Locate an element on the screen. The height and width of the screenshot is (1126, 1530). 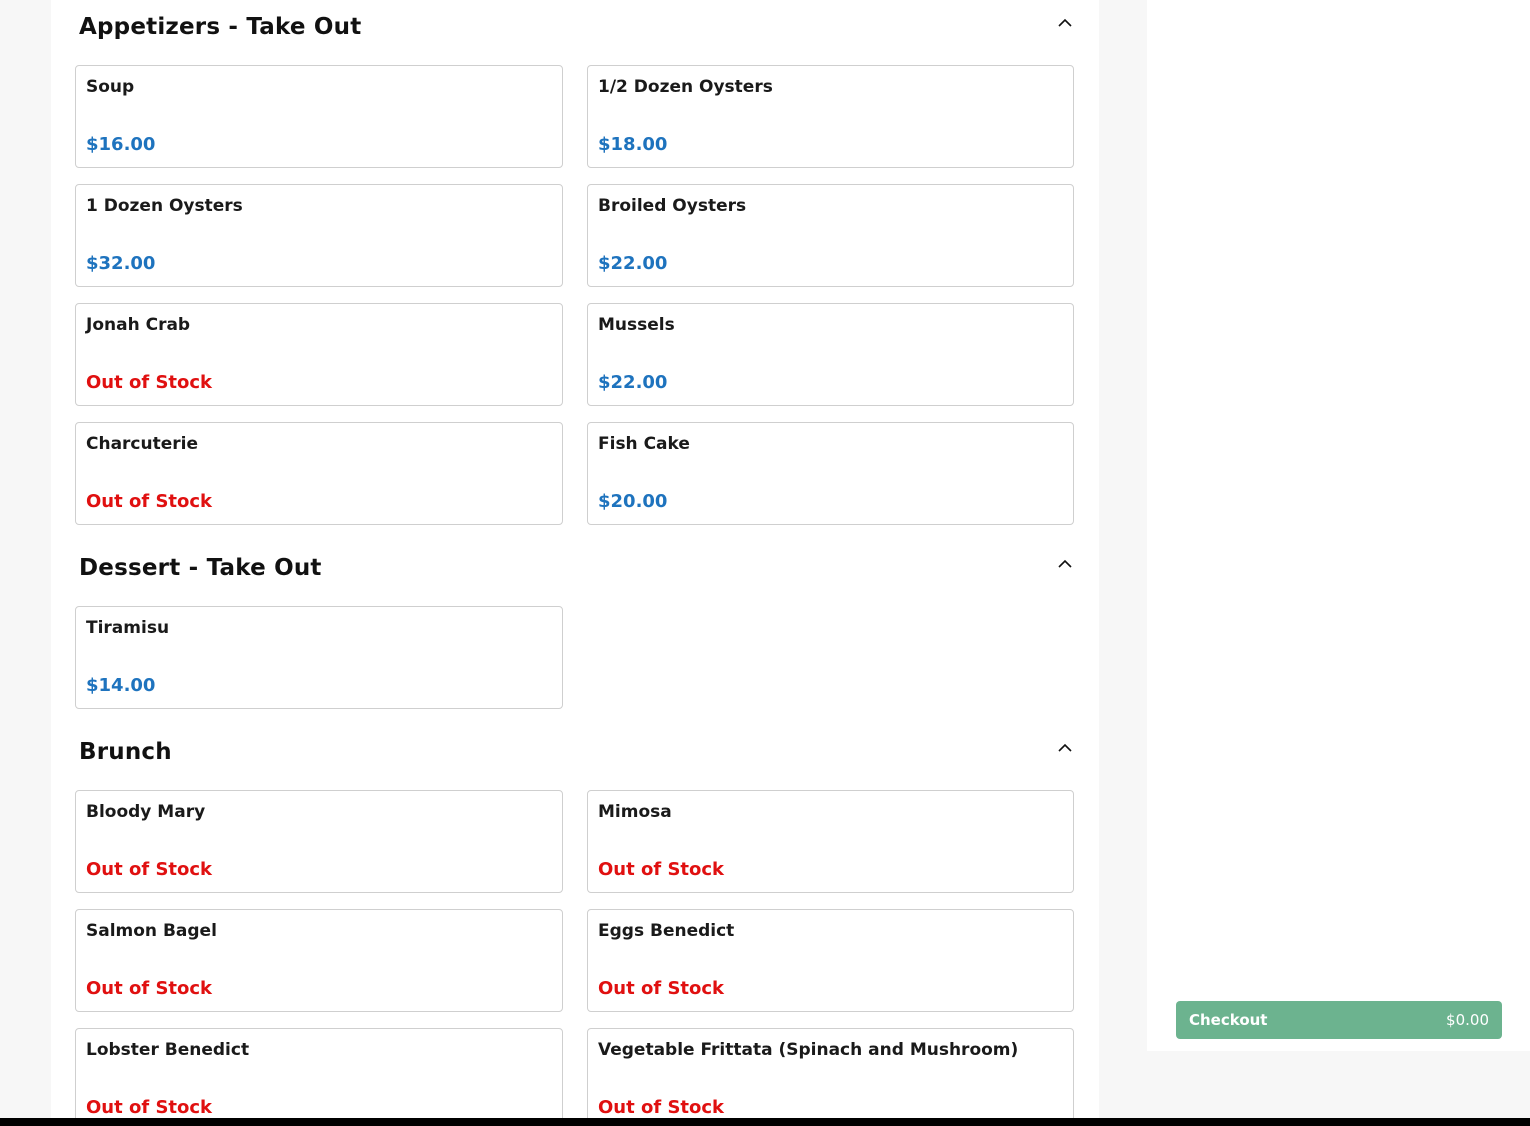
bottom-bar is located at coordinates (765, 1122).